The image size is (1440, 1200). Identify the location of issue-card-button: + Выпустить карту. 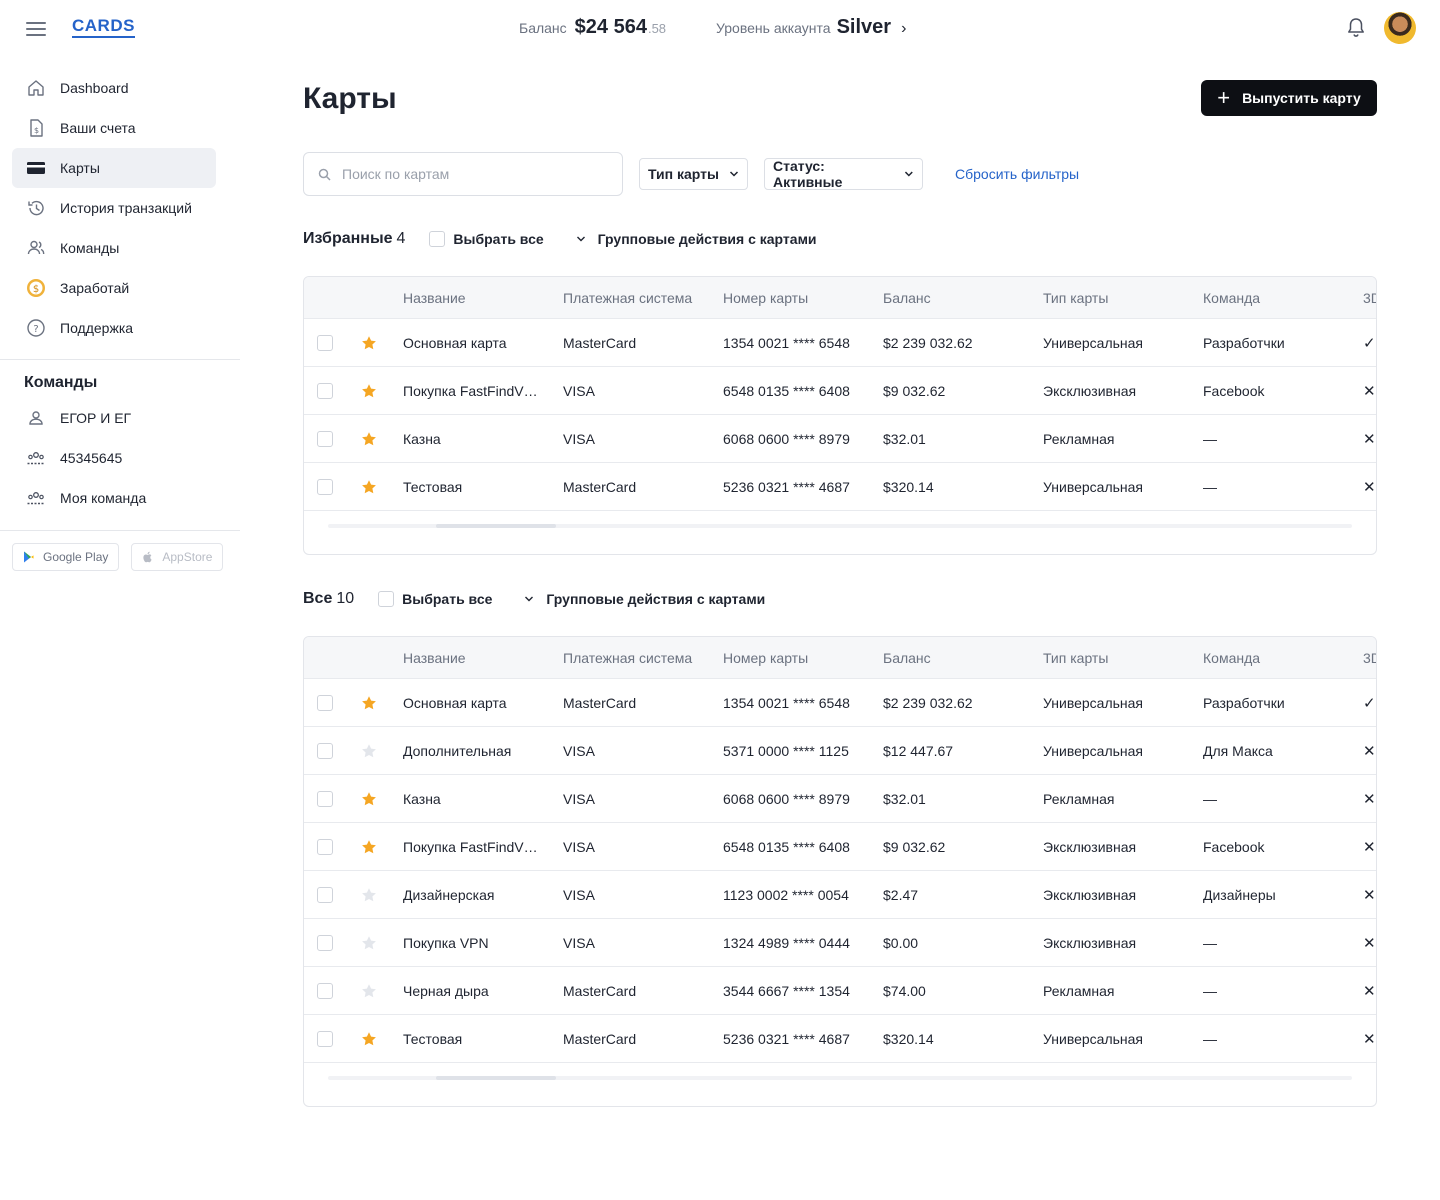
(1289, 98).